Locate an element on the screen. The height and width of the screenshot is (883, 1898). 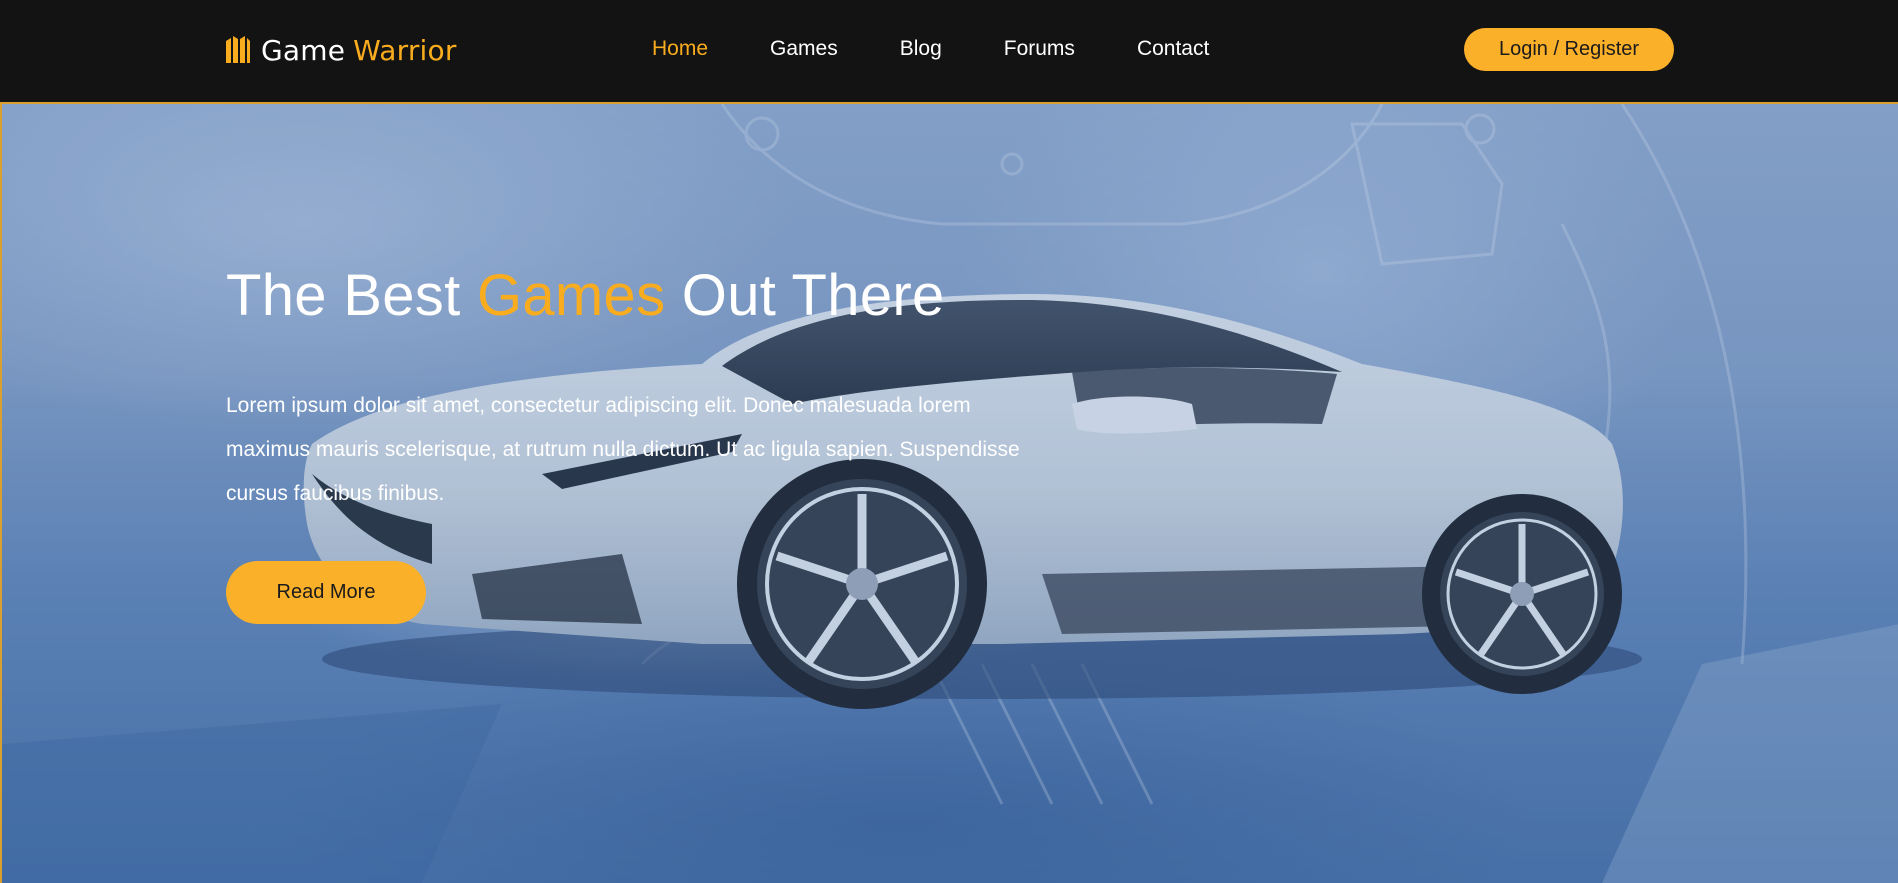
brand-name-accent: Warrior is located at coordinates (405, 50).